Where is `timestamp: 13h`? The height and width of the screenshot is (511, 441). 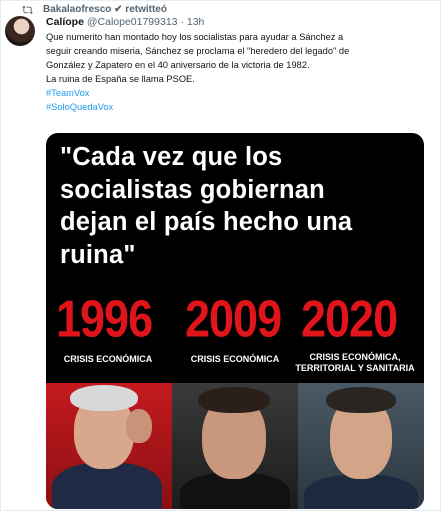 timestamp: 13h is located at coordinates (196, 22).